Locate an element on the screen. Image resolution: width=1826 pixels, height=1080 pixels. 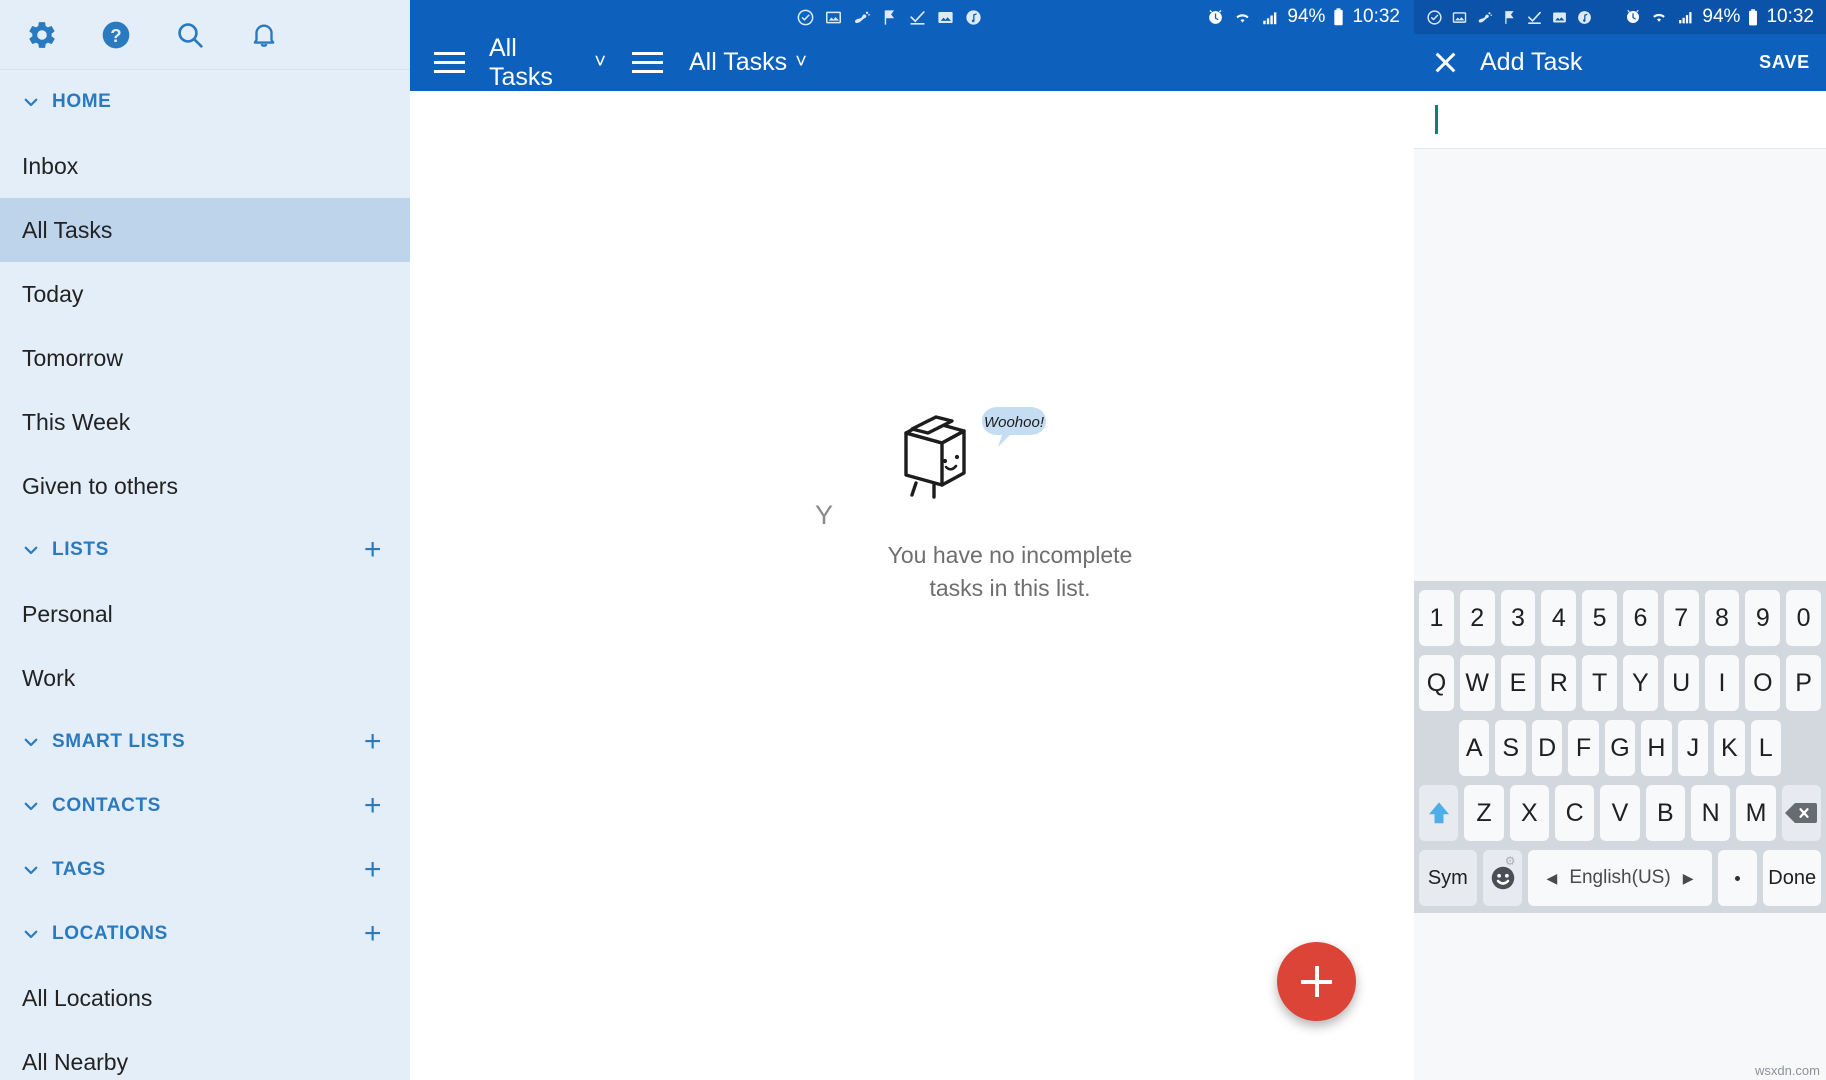
key-a: A is located at coordinates (1474, 748).